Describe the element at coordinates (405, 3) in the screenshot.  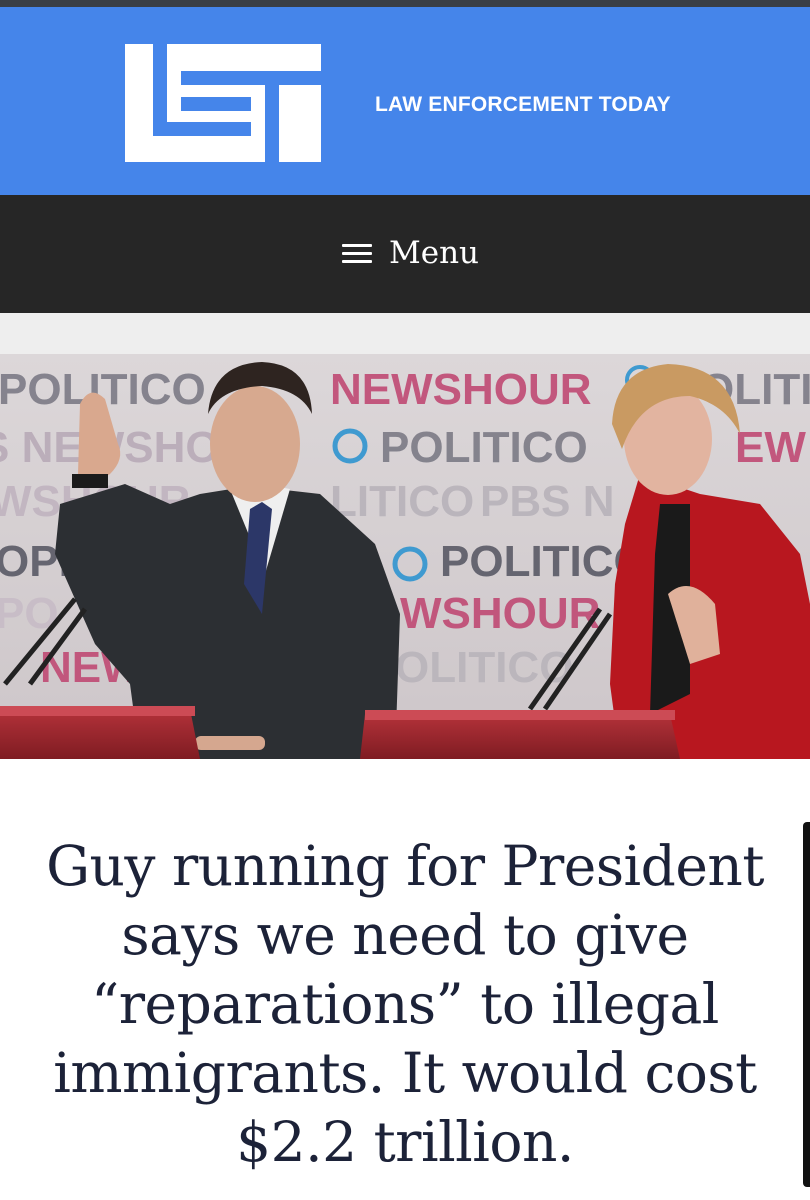
I see `status-strip` at that location.